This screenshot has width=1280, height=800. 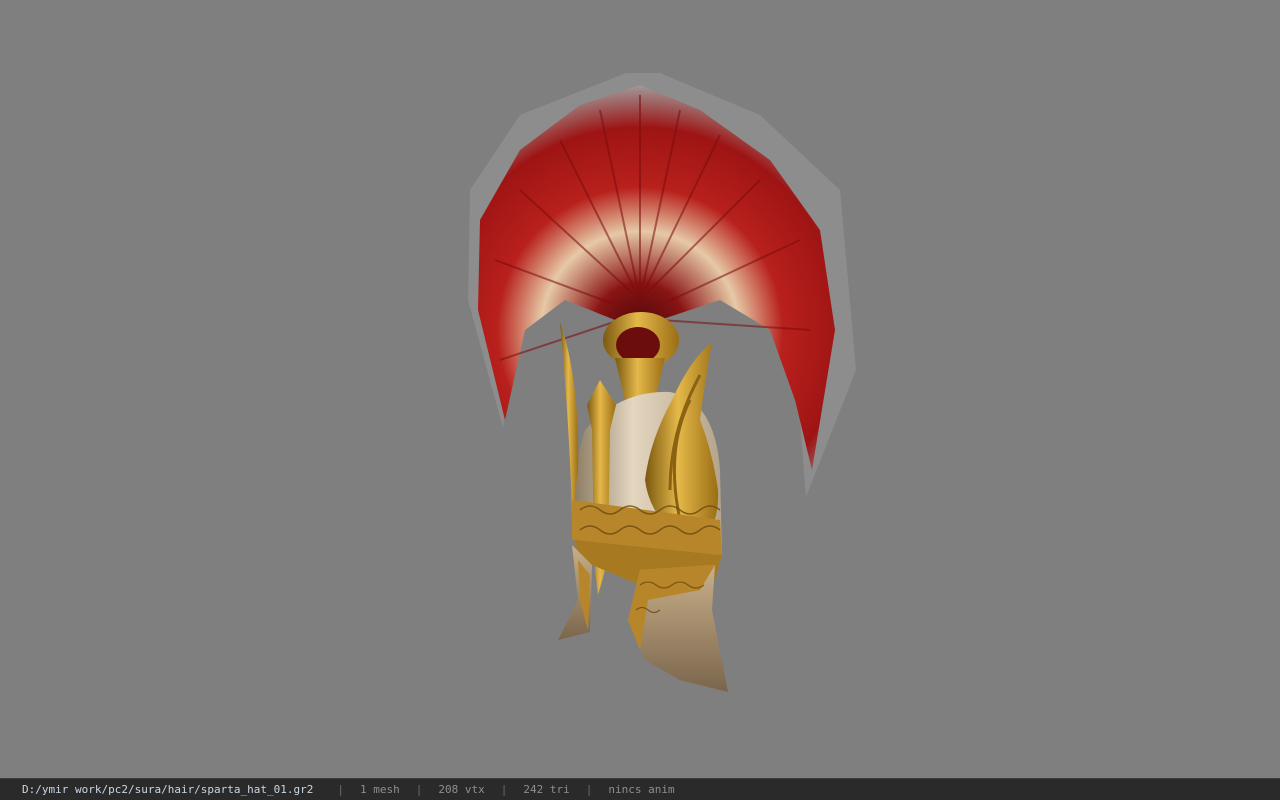 I want to click on animation-label: nincs anim, so click(x=641, y=789).